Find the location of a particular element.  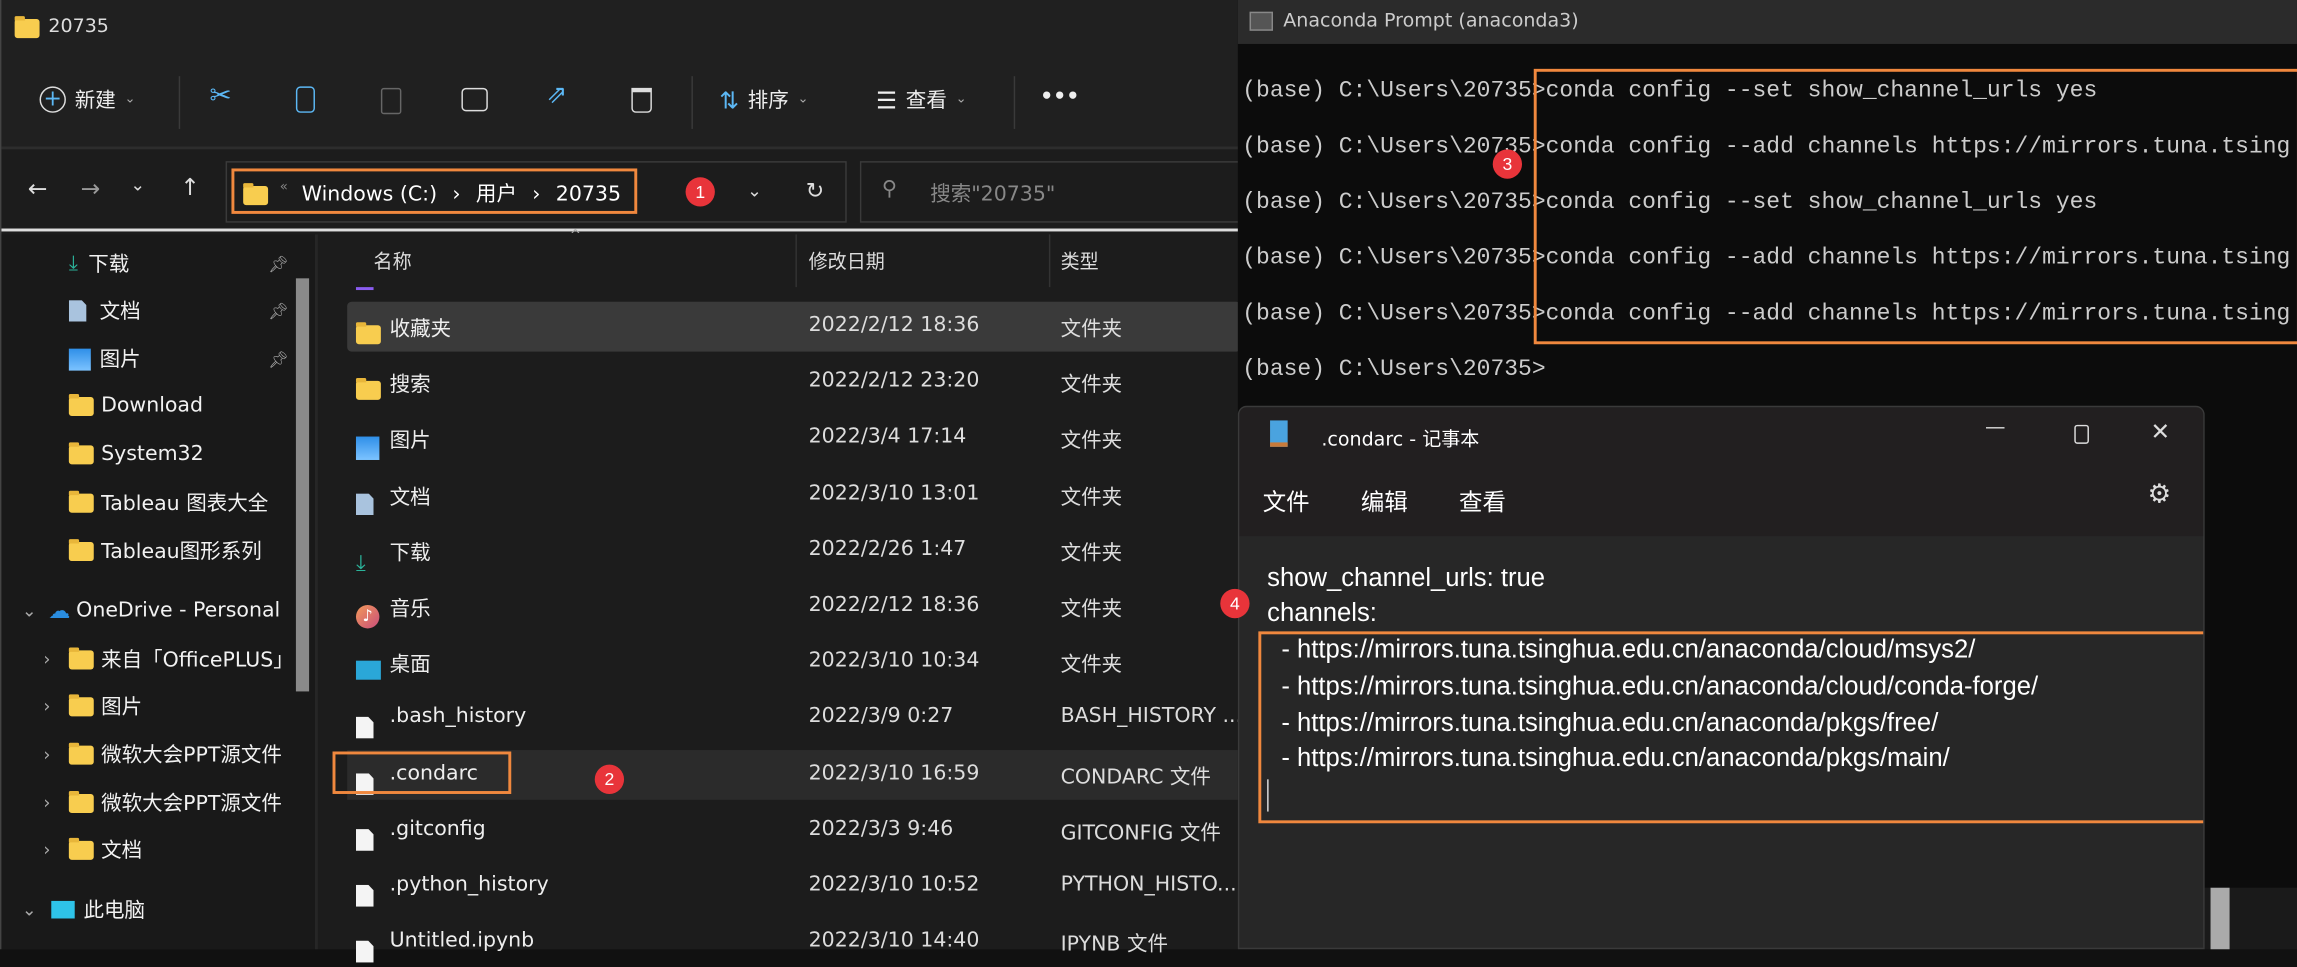

more-options-button: ••• is located at coordinates (1059, 96).